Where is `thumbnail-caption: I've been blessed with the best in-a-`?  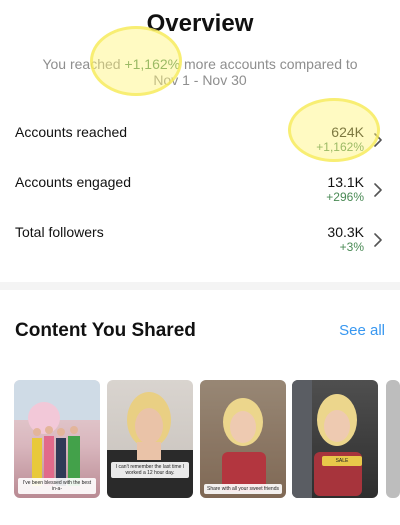 thumbnail-caption: I've been blessed with the best in-a- is located at coordinates (57, 486).